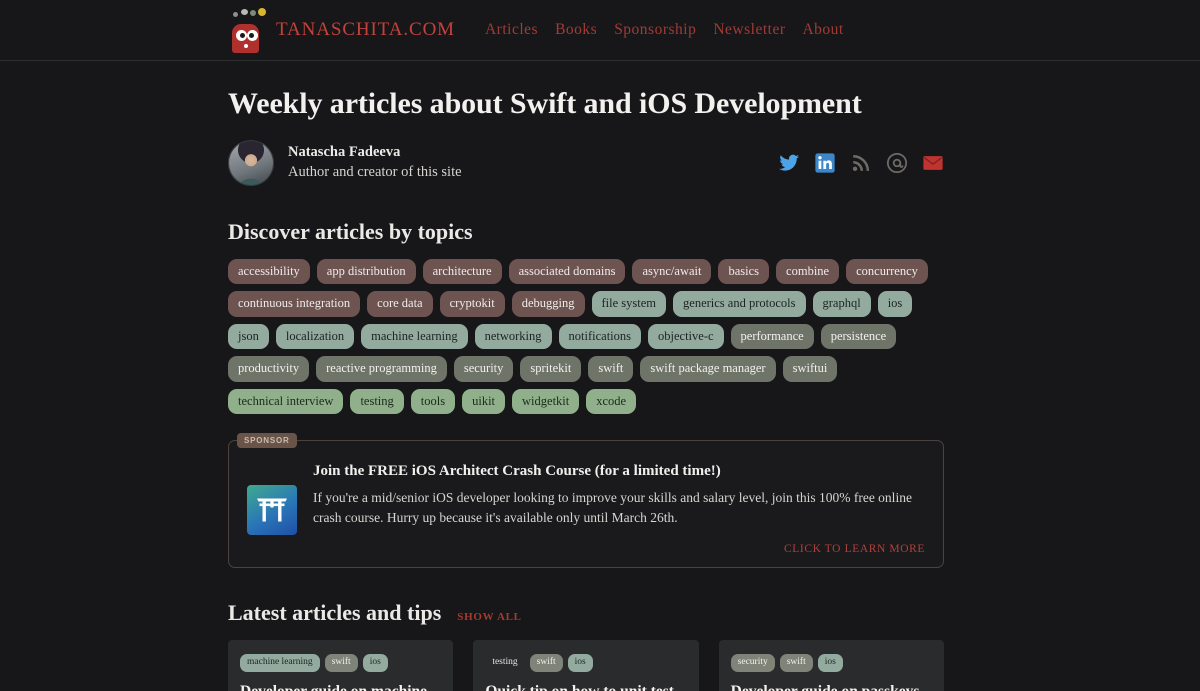 Image resolution: width=1200 pixels, height=691 pixels. Describe the element at coordinates (262, 12) in the screenshot. I see `logo-antenna-flower` at that location.